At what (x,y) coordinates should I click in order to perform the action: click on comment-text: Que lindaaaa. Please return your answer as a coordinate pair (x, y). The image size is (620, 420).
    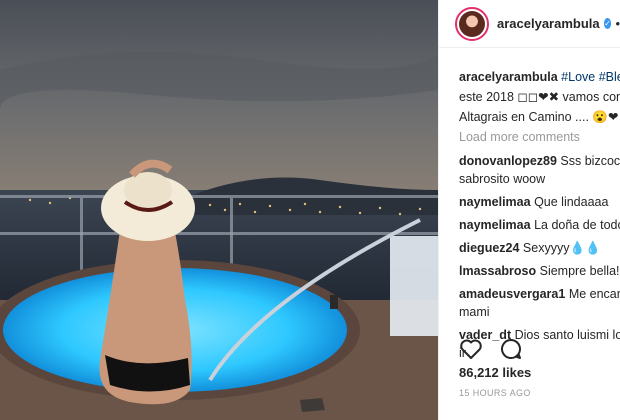
    Looking at the image, I should click on (571, 202).